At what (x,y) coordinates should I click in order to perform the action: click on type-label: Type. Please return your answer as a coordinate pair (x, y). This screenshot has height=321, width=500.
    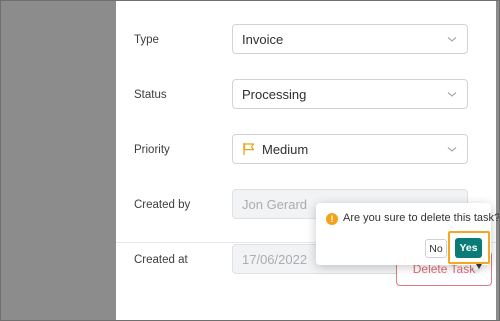
    Looking at the image, I should click on (146, 40).